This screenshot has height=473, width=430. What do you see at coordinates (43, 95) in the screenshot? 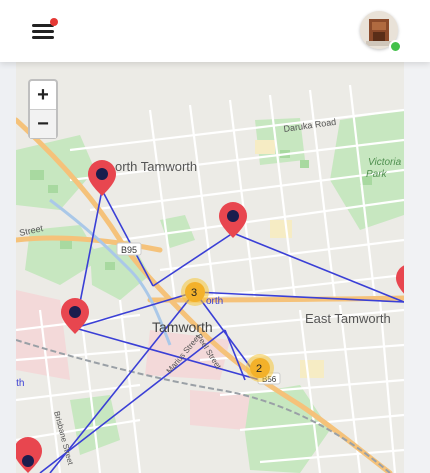
I see `zoom-in-button: +` at bounding box center [43, 95].